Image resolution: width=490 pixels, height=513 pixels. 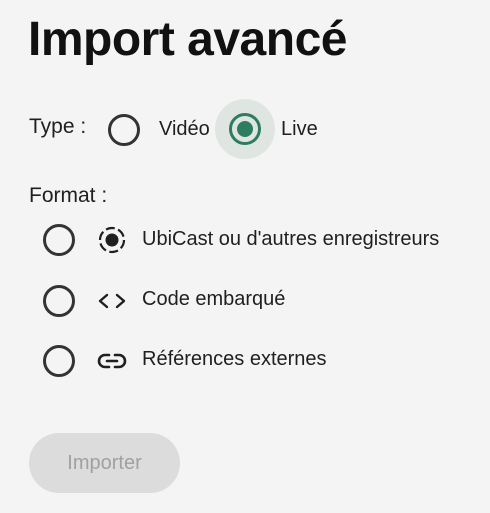 What do you see at coordinates (187, 39) in the screenshot?
I see `page-title: Import avancé` at bounding box center [187, 39].